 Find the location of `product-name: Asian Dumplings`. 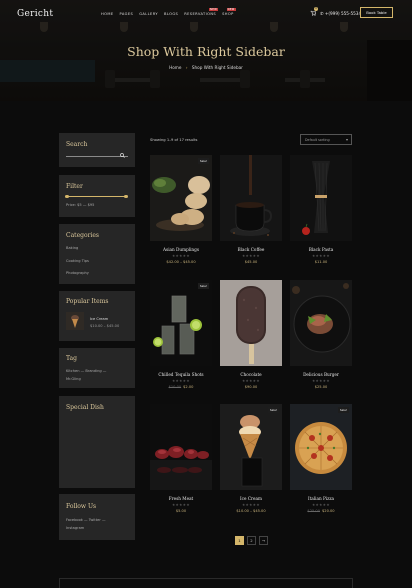

product-name: Asian Dumplings is located at coordinates (181, 249).